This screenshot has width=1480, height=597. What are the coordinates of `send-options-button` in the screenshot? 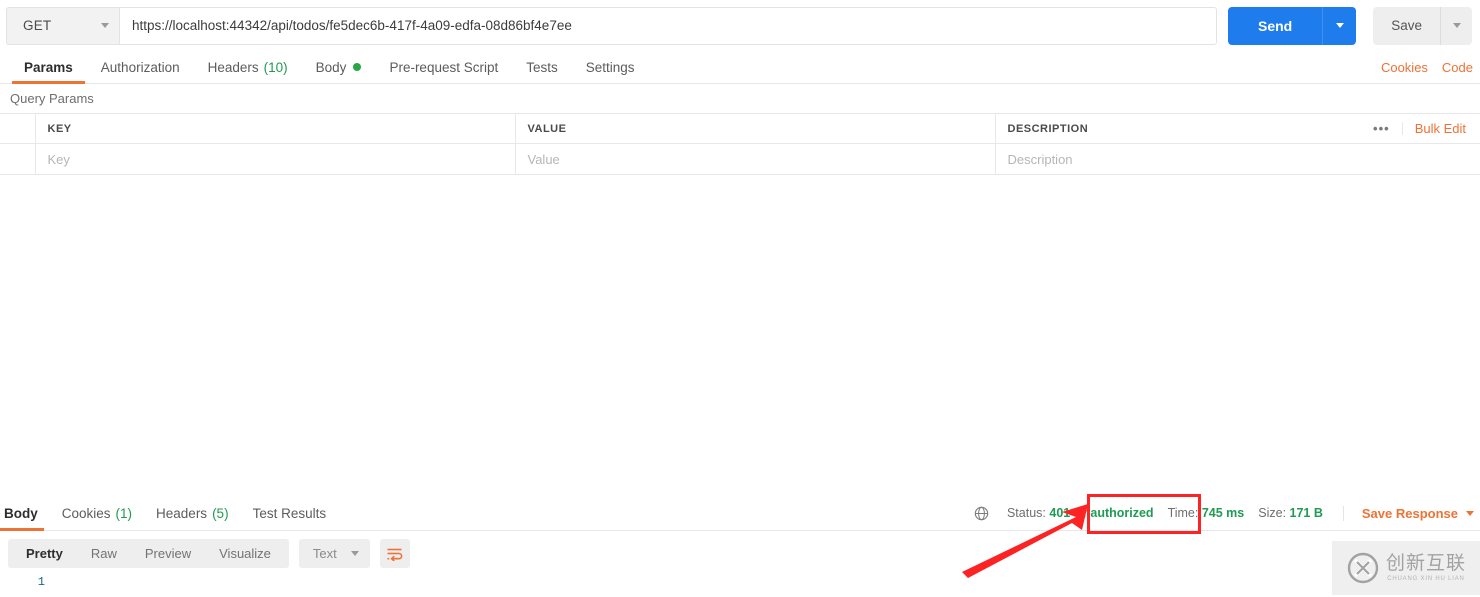 It's located at (1339, 25).